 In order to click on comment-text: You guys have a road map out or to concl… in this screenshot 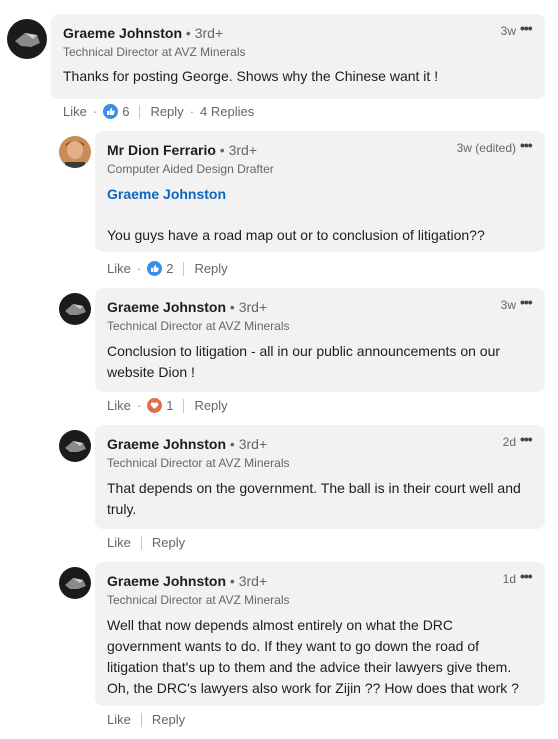, I will do `click(296, 235)`.